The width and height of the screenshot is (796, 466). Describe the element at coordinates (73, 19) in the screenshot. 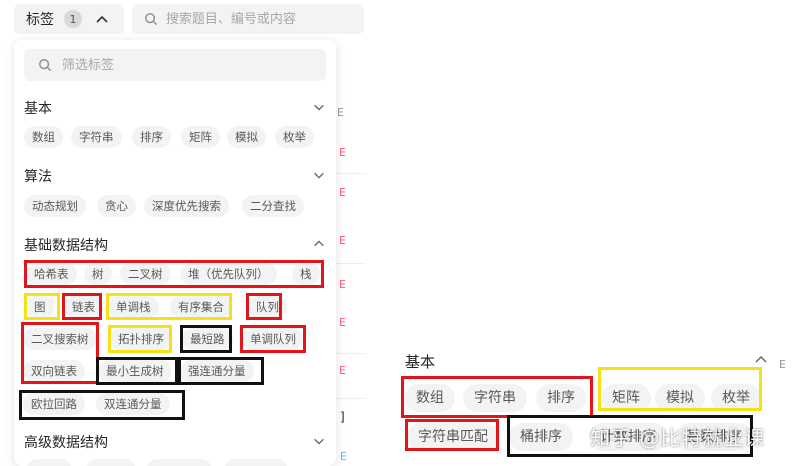

I see `tag-count-badge: 1` at that location.